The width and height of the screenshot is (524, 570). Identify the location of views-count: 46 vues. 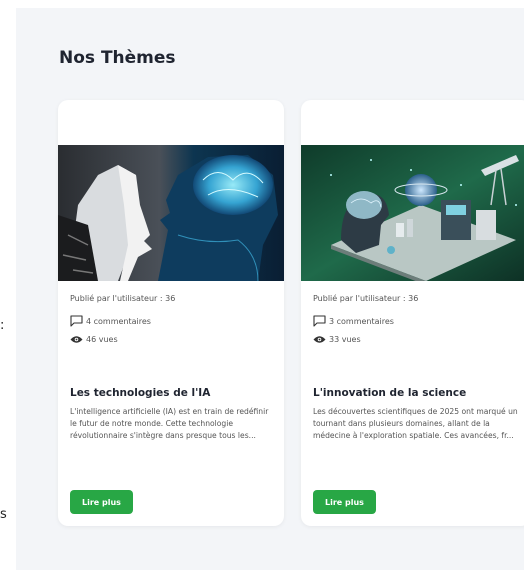
(94, 339).